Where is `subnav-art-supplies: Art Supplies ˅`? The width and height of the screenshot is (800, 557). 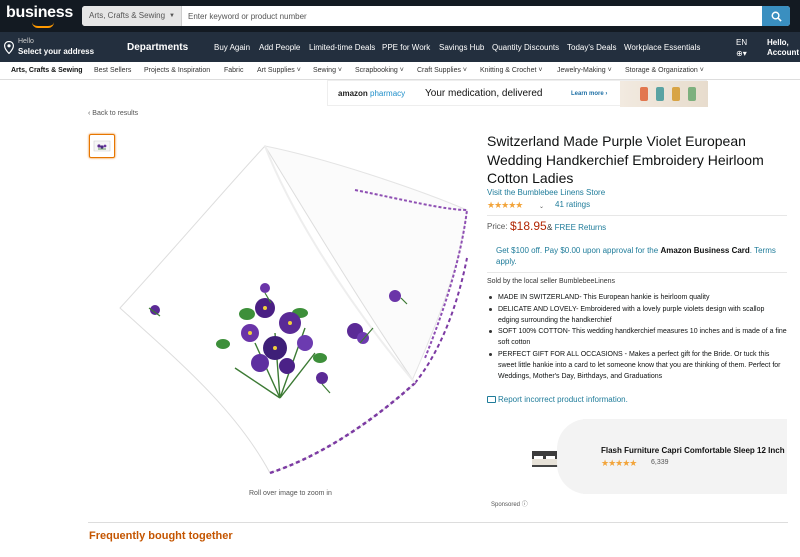 subnav-art-supplies: Art Supplies ˅ is located at coordinates (279, 70).